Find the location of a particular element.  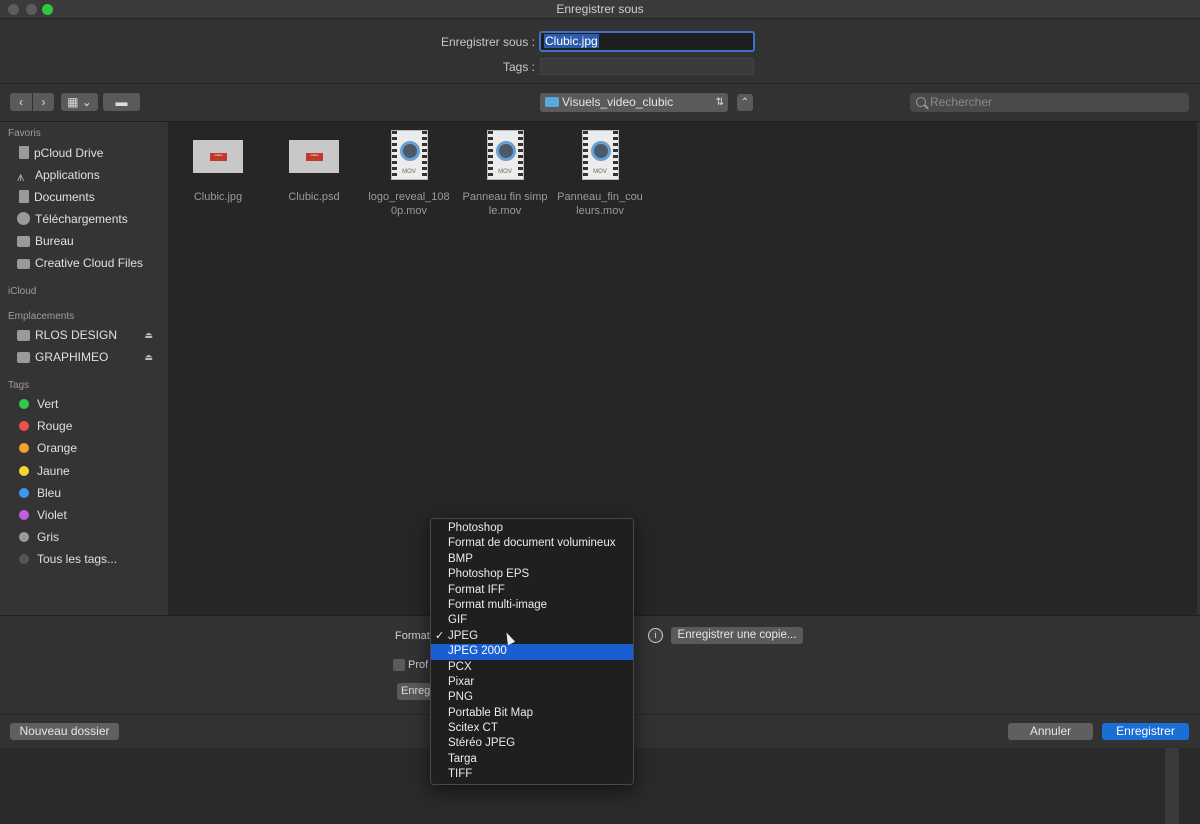

menu-item-label: GIF is located at coordinates (458, 620).